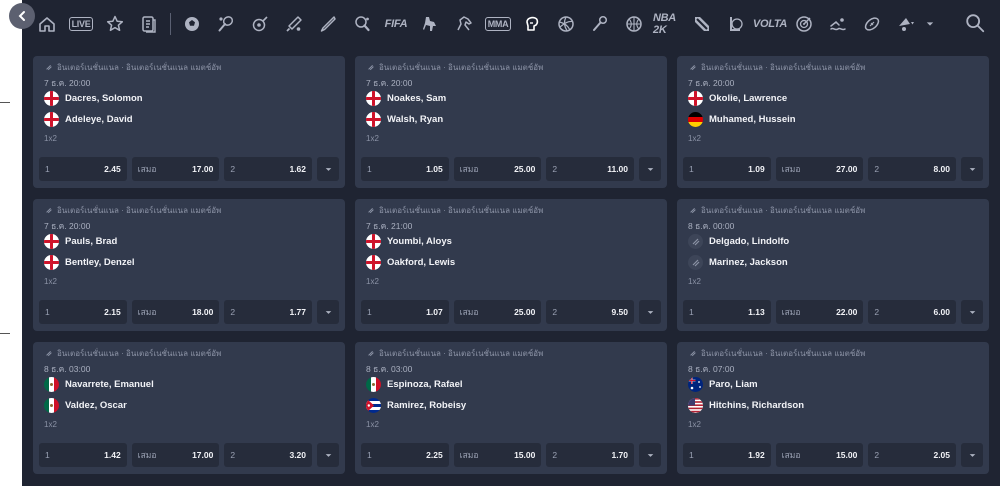 This screenshot has height=486, width=1000. Describe the element at coordinates (770, 24) in the screenshot. I see `nav-item-volta-fifa: VOLTA` at that location.